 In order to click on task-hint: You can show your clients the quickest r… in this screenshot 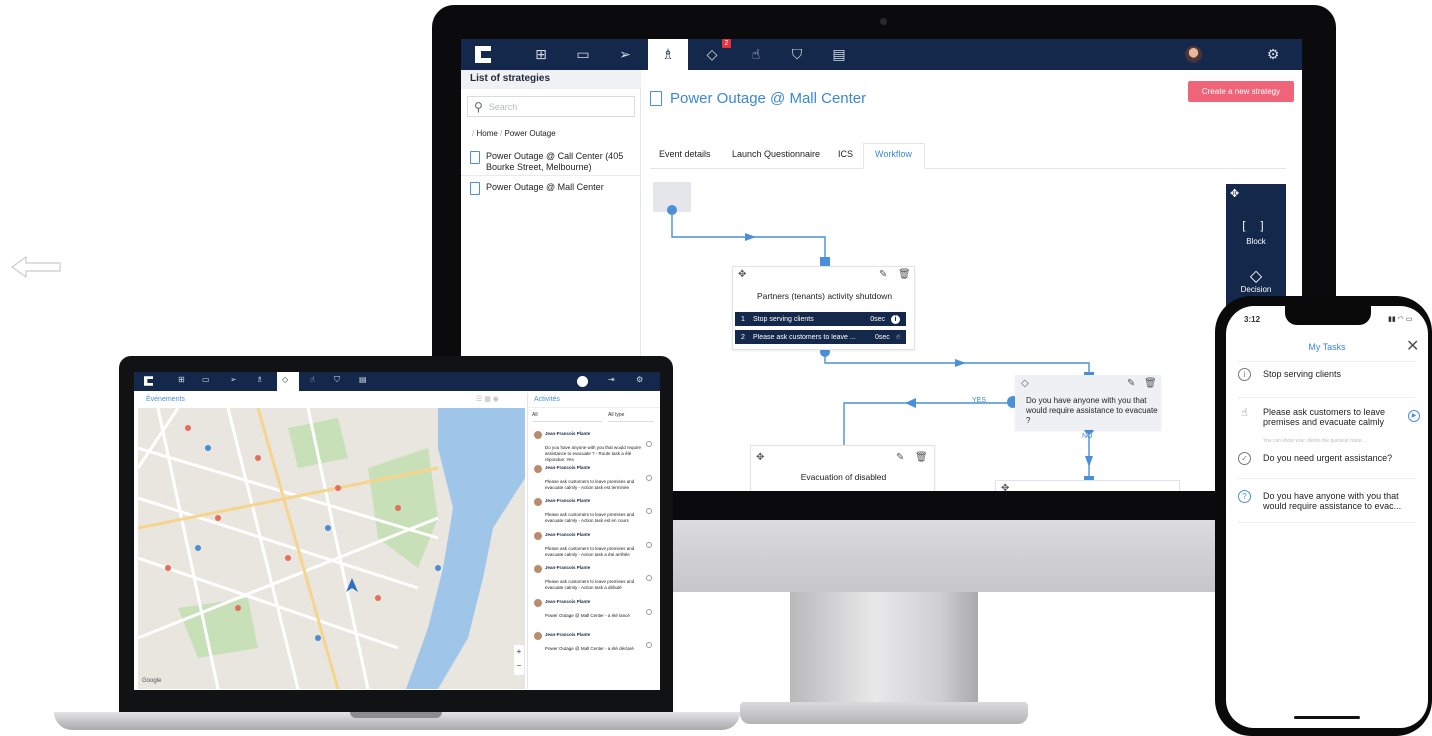, I will do `click(1314, 441)`.